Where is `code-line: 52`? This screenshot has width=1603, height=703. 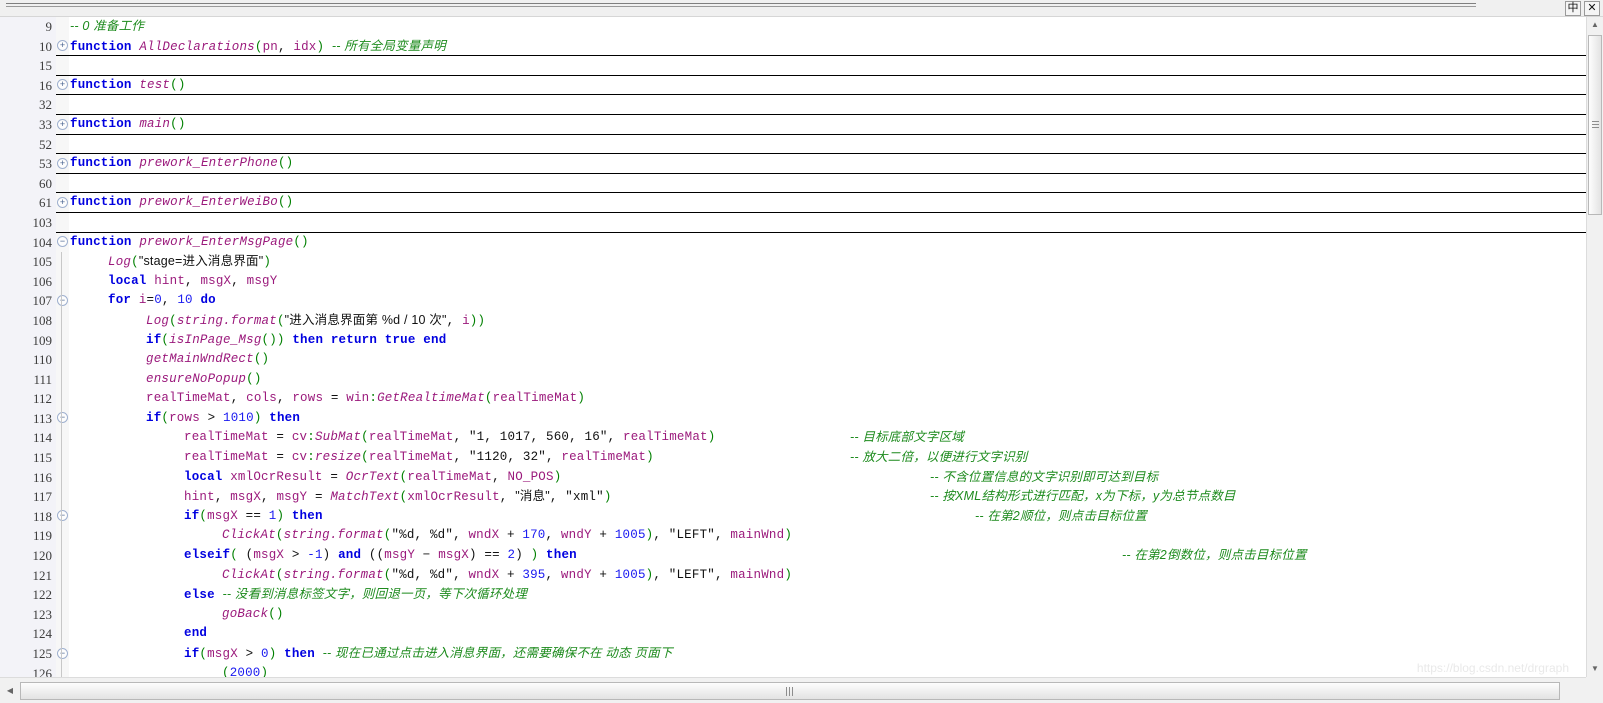 code-line: 52 is located at coordinates (793, 144).